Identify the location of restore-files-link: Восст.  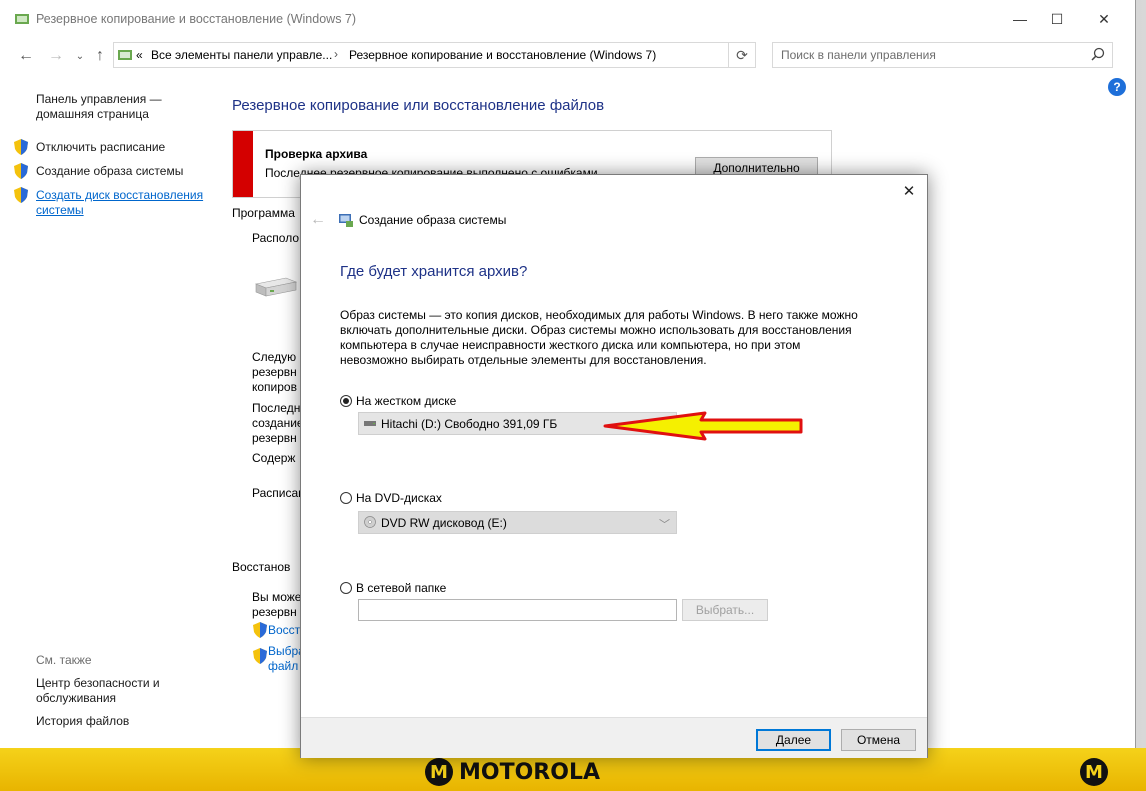
(284, 630).